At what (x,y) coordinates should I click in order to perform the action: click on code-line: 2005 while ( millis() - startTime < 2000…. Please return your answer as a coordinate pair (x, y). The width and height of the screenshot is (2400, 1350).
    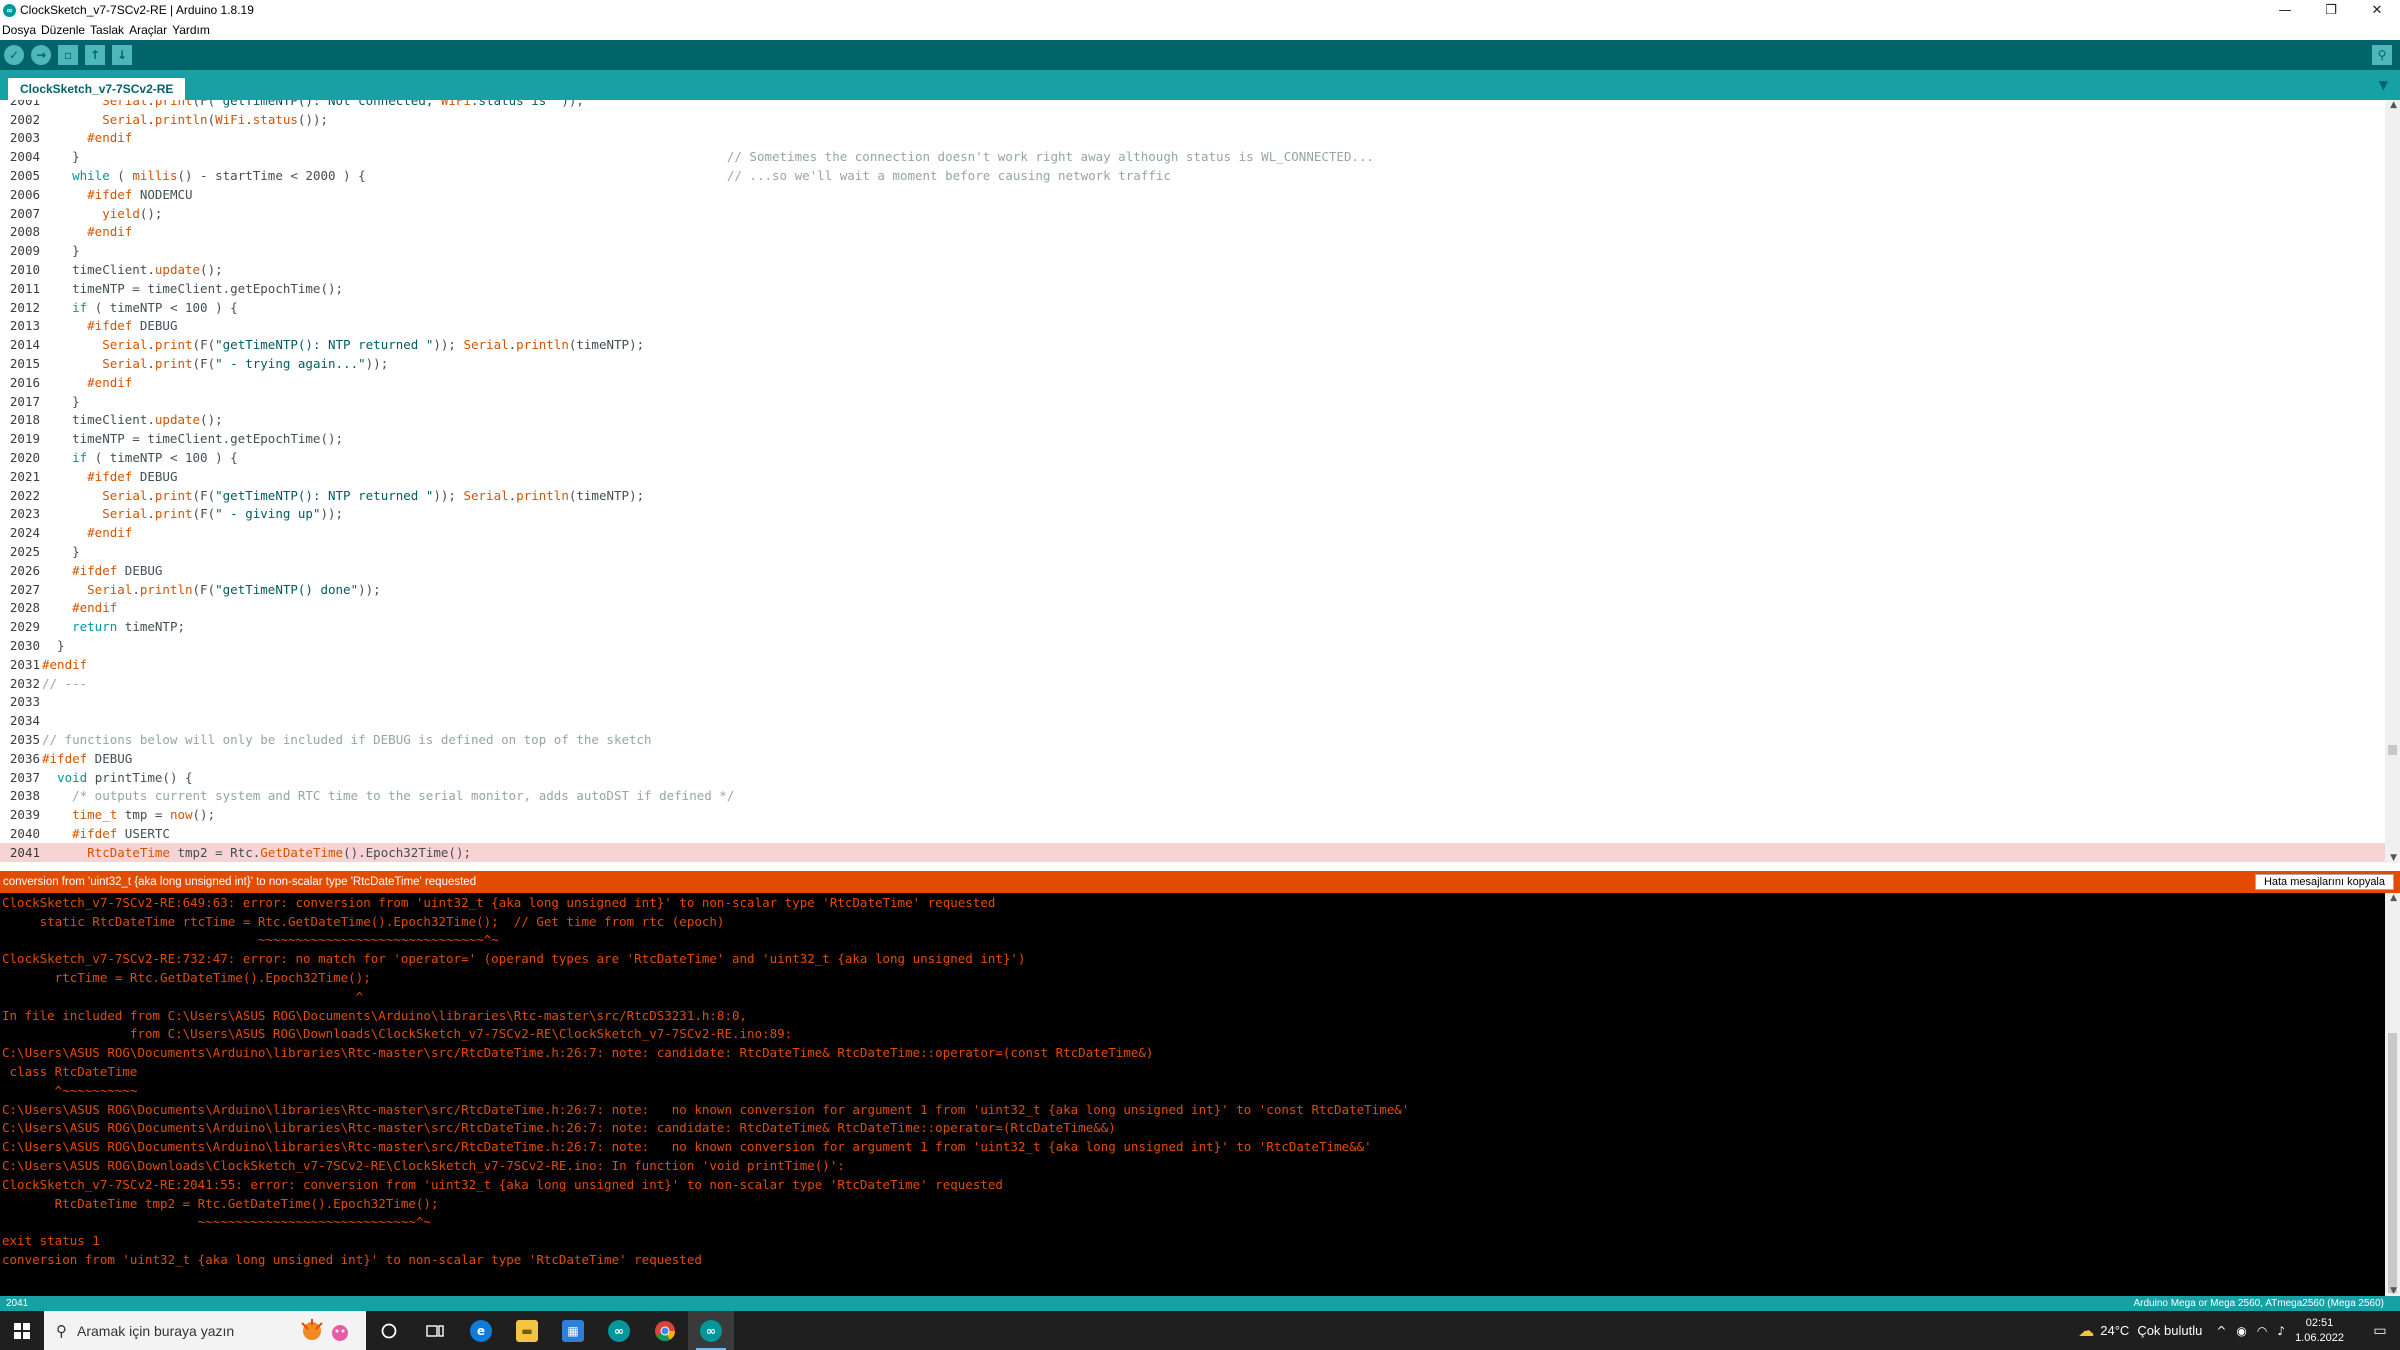
    Looking at the image, I should click on (1192, 175).